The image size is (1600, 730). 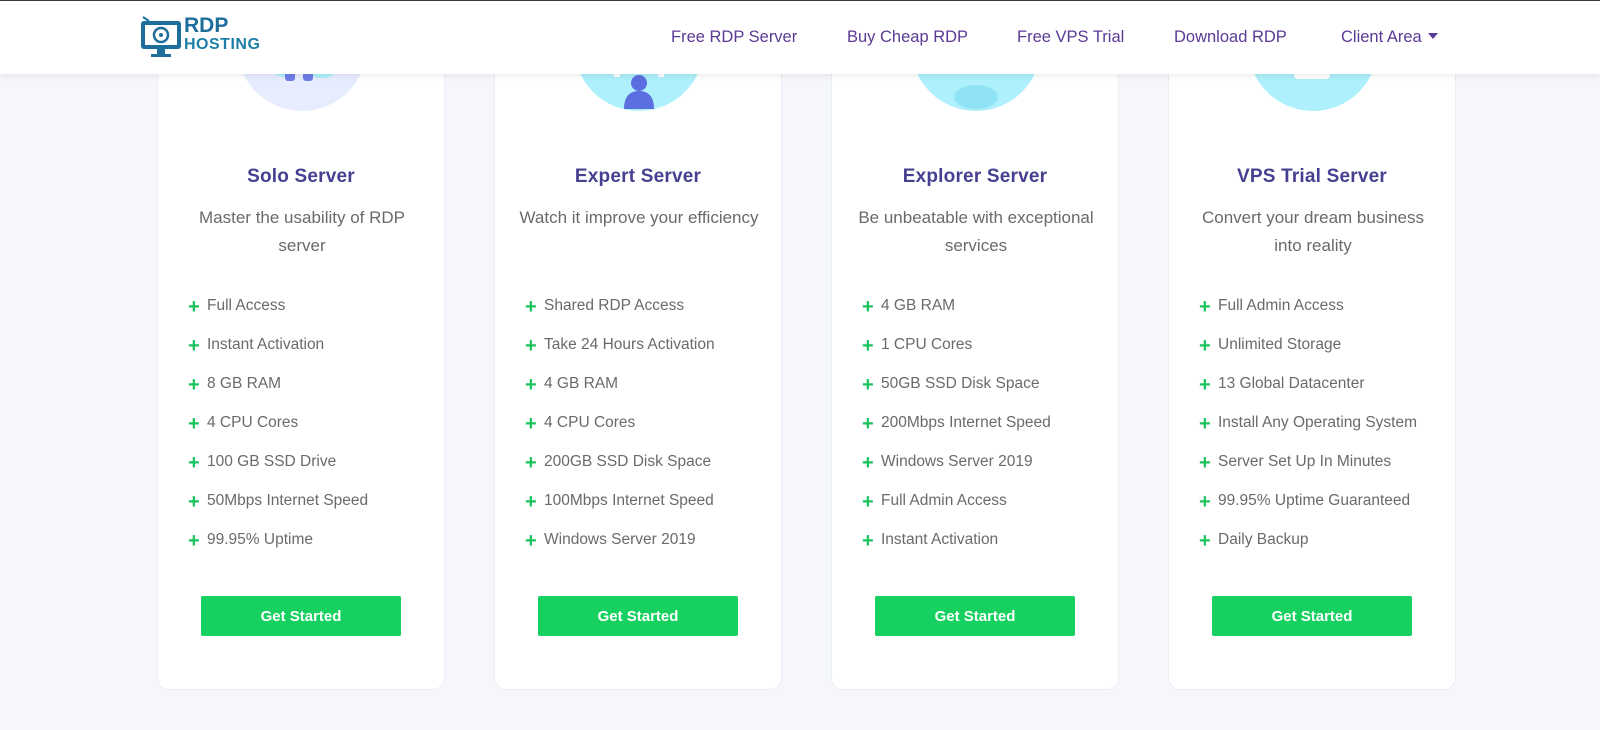 What do you see at coordinates (302, 231) in the screenshot?
I see `plan-description: Master the usability of RDP server` at bounding box center [302, 231].